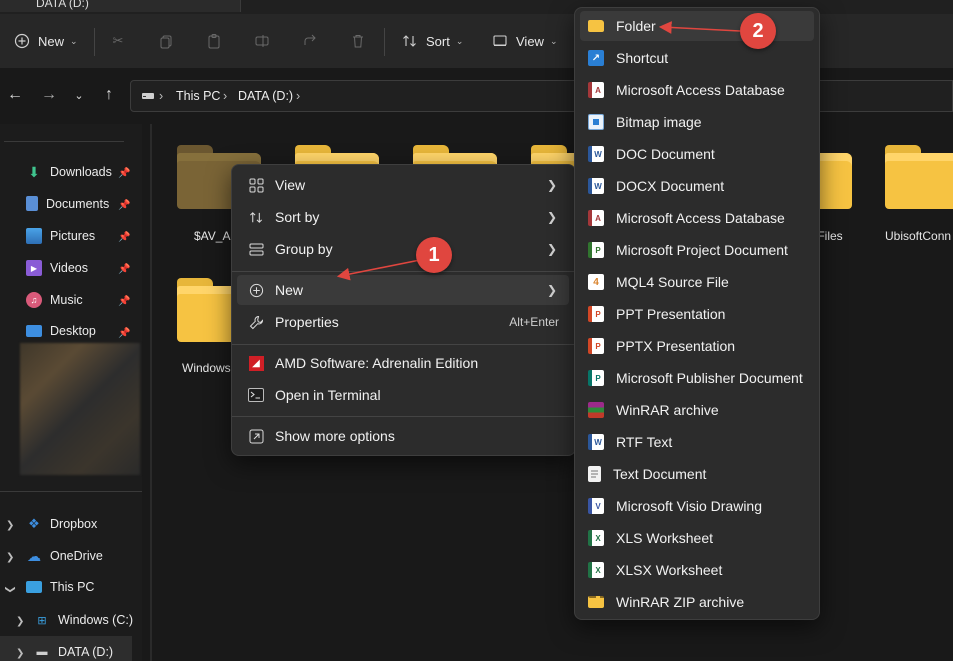 The height and width of the screenshot is (661, 953). What do you see at coordinates (758, 31) in the screenshot?
I see `annotation-badge-2: 2` at bounding box center [758, 31].